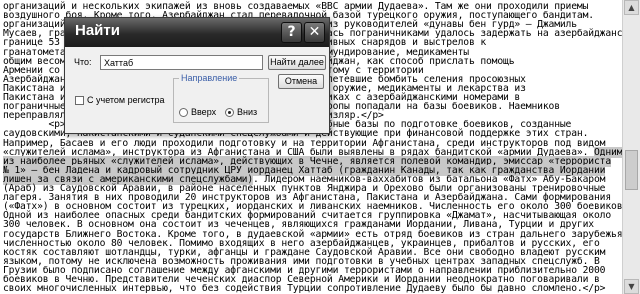 This screenshot has height=294, width=640. I want to click on vertical-scrollbar: ▲ ▼, so click(631, 147).